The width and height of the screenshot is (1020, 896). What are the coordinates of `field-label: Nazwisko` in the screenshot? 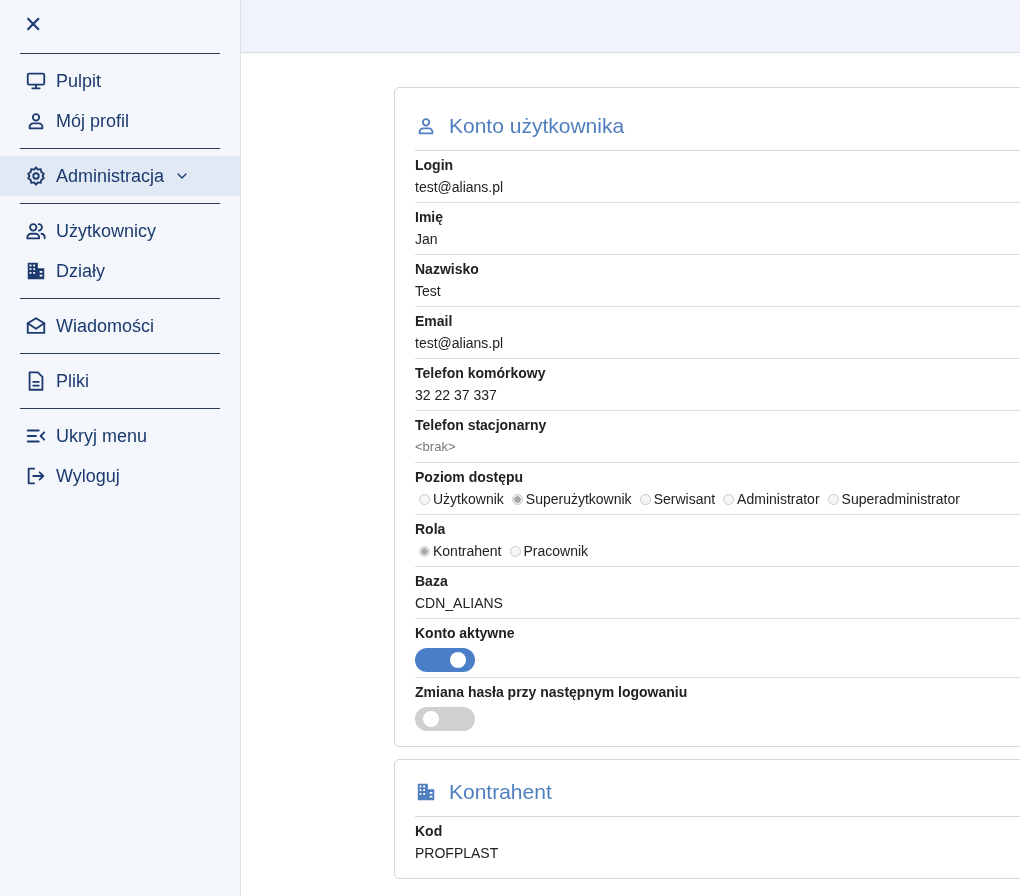 It's located at (447, 269).